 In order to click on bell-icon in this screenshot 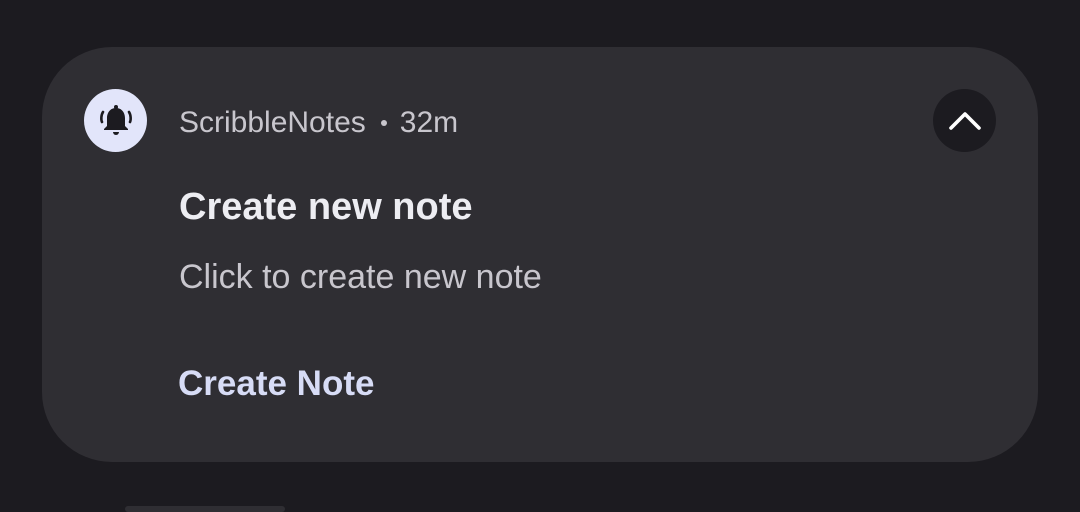, I will do `click(115, 119)`.